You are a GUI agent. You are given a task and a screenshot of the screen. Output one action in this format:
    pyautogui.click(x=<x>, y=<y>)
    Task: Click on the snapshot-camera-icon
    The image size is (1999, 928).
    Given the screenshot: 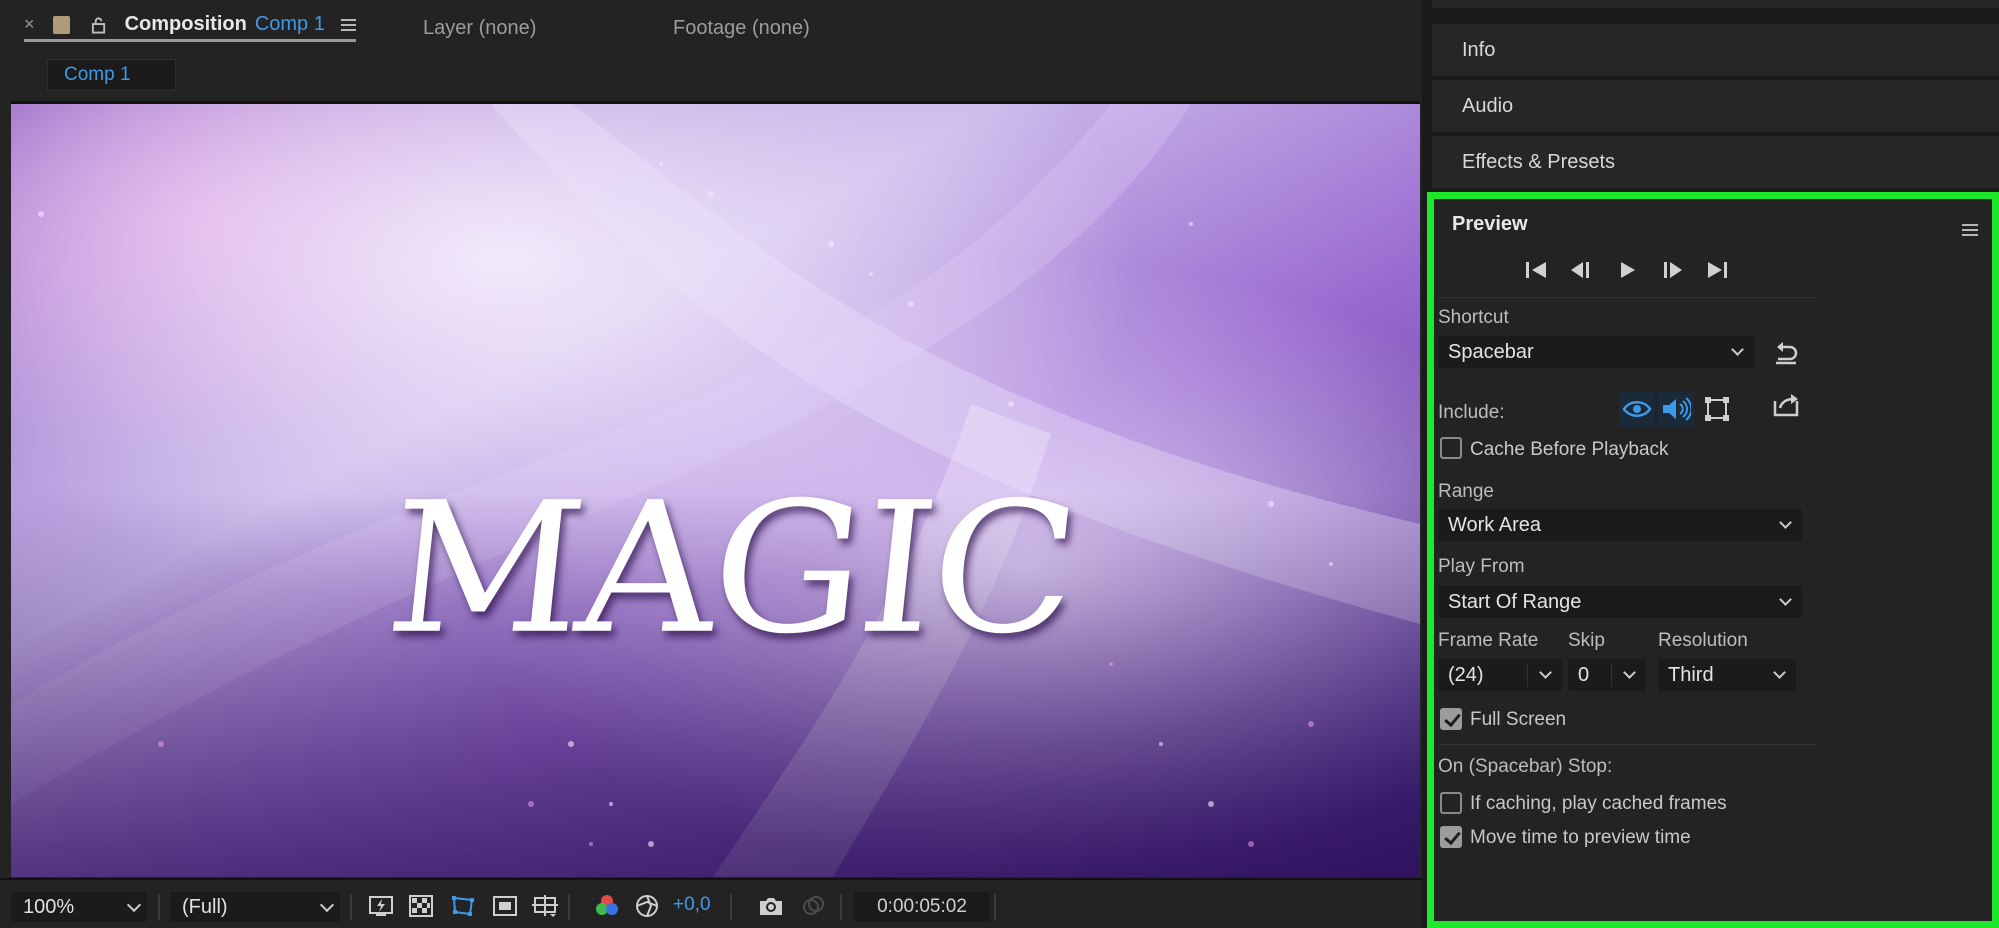 What is the action you would take?
    pyautogui.click(x=771, y=906)
    